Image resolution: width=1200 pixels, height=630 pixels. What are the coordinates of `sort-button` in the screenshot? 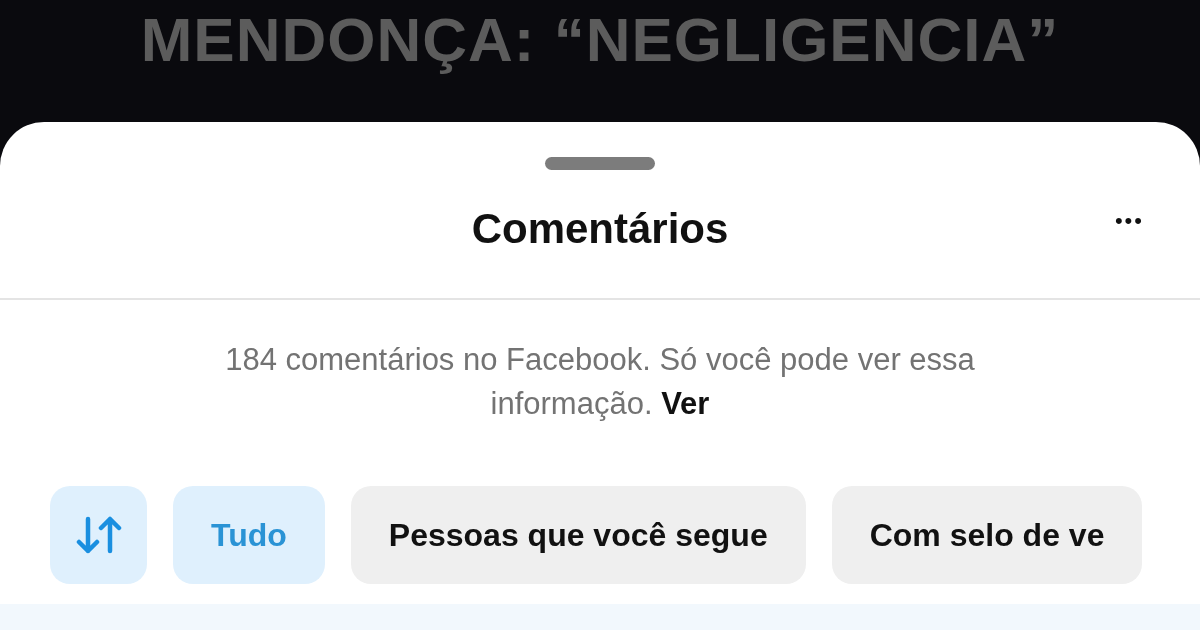 It's located at (98, 535).